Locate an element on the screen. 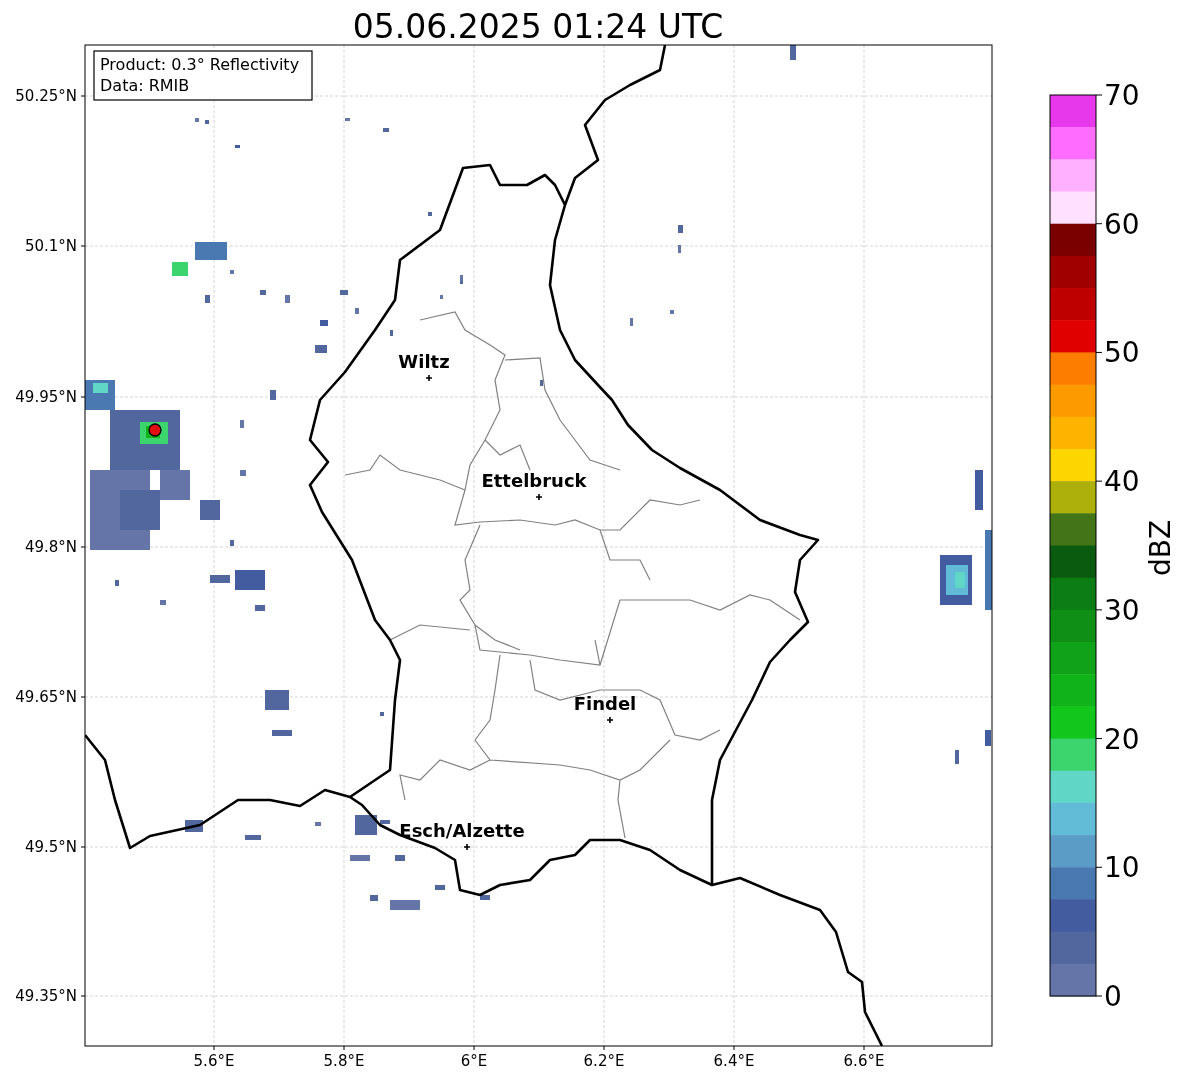 This screenshot has height=1081, width=1184. colorbar-tick-label: 50 is located at coordinates (1122, 353).